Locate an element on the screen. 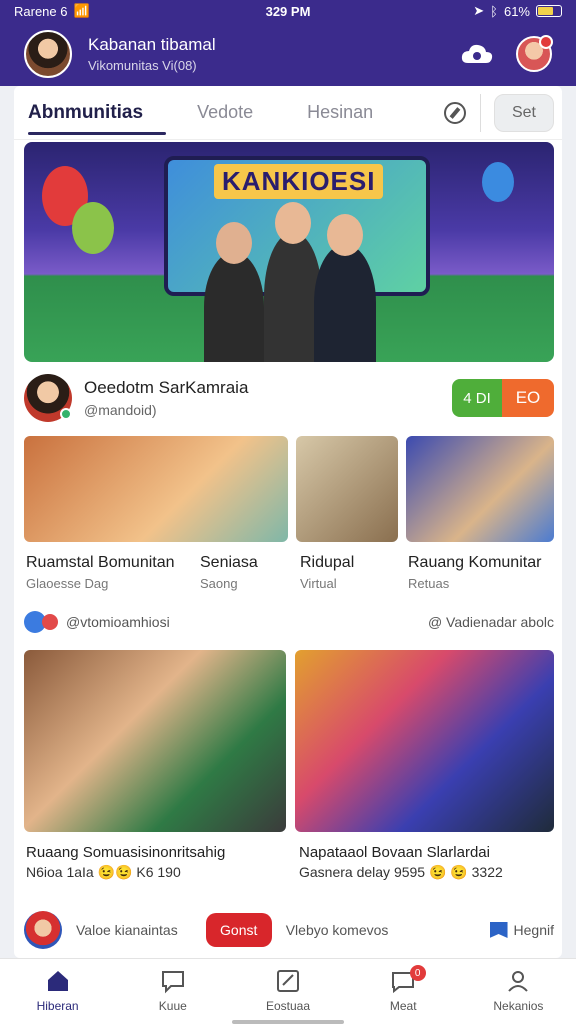  thumb-subtitle: Retuas is located at coordinates (429, 583).